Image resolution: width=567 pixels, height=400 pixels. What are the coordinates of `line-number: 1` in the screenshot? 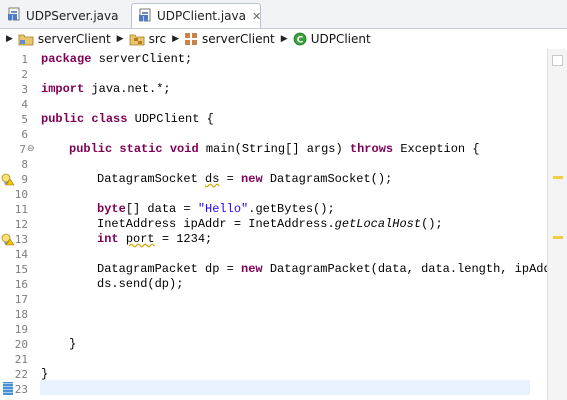 It's located at (24, 59).